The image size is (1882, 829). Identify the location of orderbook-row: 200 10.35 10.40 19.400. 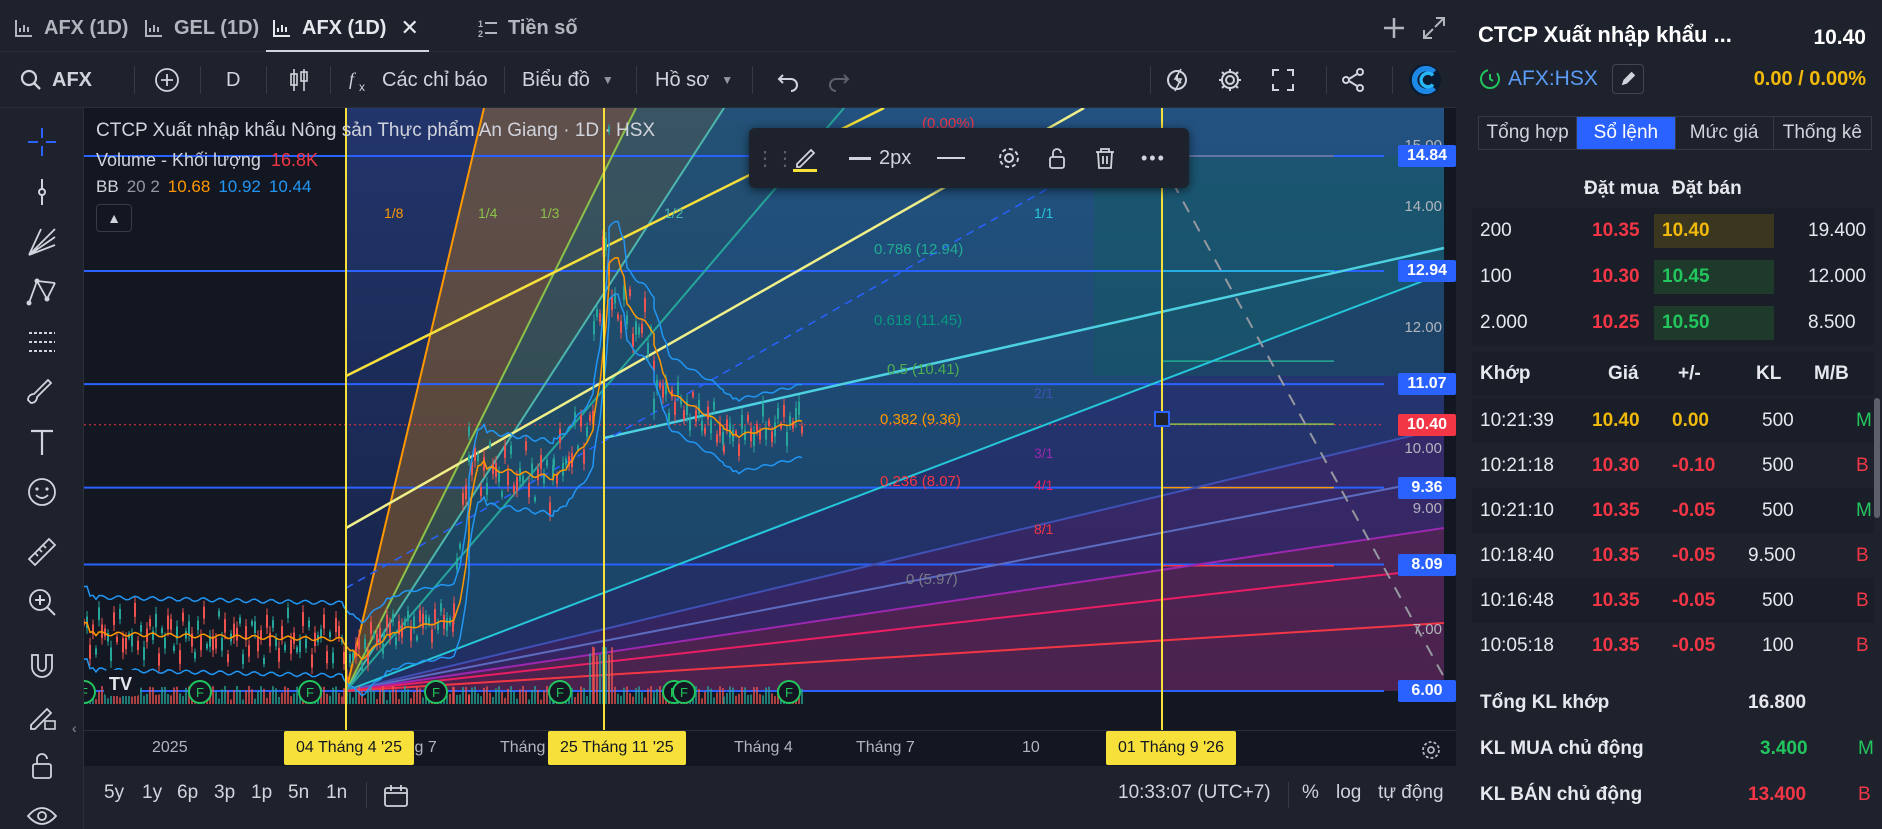
(1673, 231).